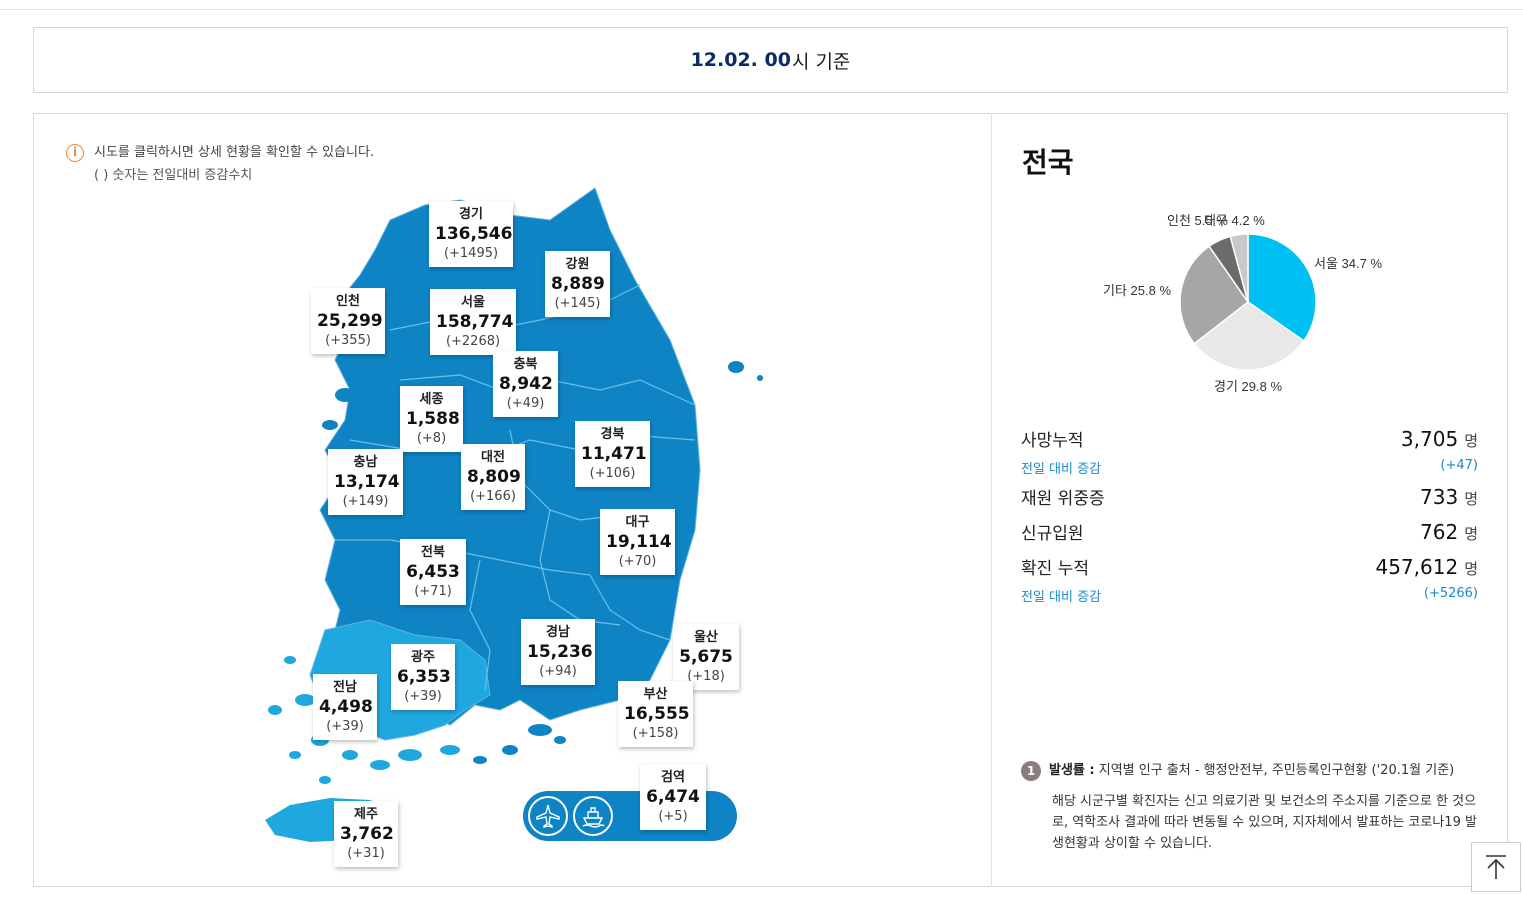  I want to click on region-name: 경남, so click(558, 632).